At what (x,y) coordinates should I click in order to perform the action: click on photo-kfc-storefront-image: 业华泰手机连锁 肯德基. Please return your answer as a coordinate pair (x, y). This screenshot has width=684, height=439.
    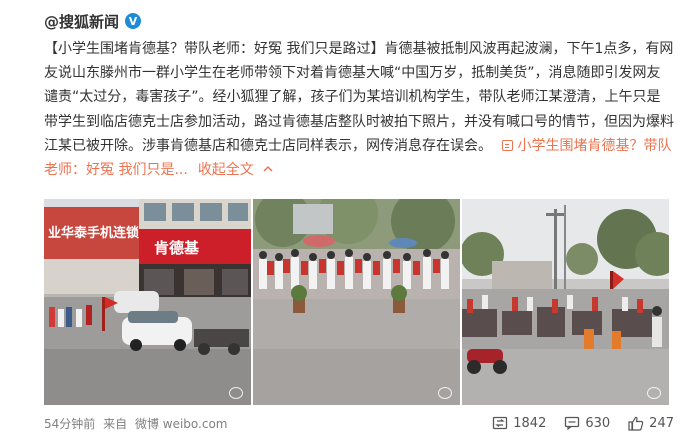
    Looking at the image, I should click on (147, 302).